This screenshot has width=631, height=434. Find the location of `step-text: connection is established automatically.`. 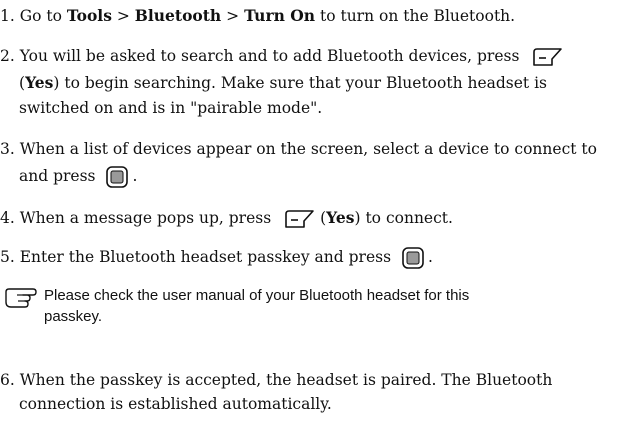

step-text: connection is established automatically. is located at coordinates (175, 404).